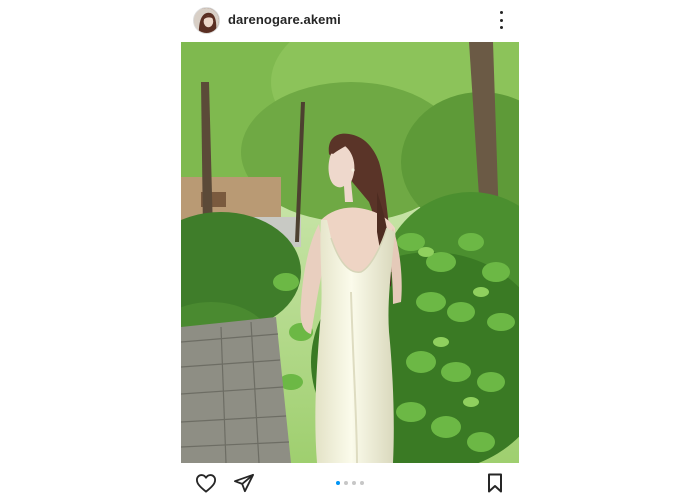  I want to click on carousel-indicator, so click(350, 483).